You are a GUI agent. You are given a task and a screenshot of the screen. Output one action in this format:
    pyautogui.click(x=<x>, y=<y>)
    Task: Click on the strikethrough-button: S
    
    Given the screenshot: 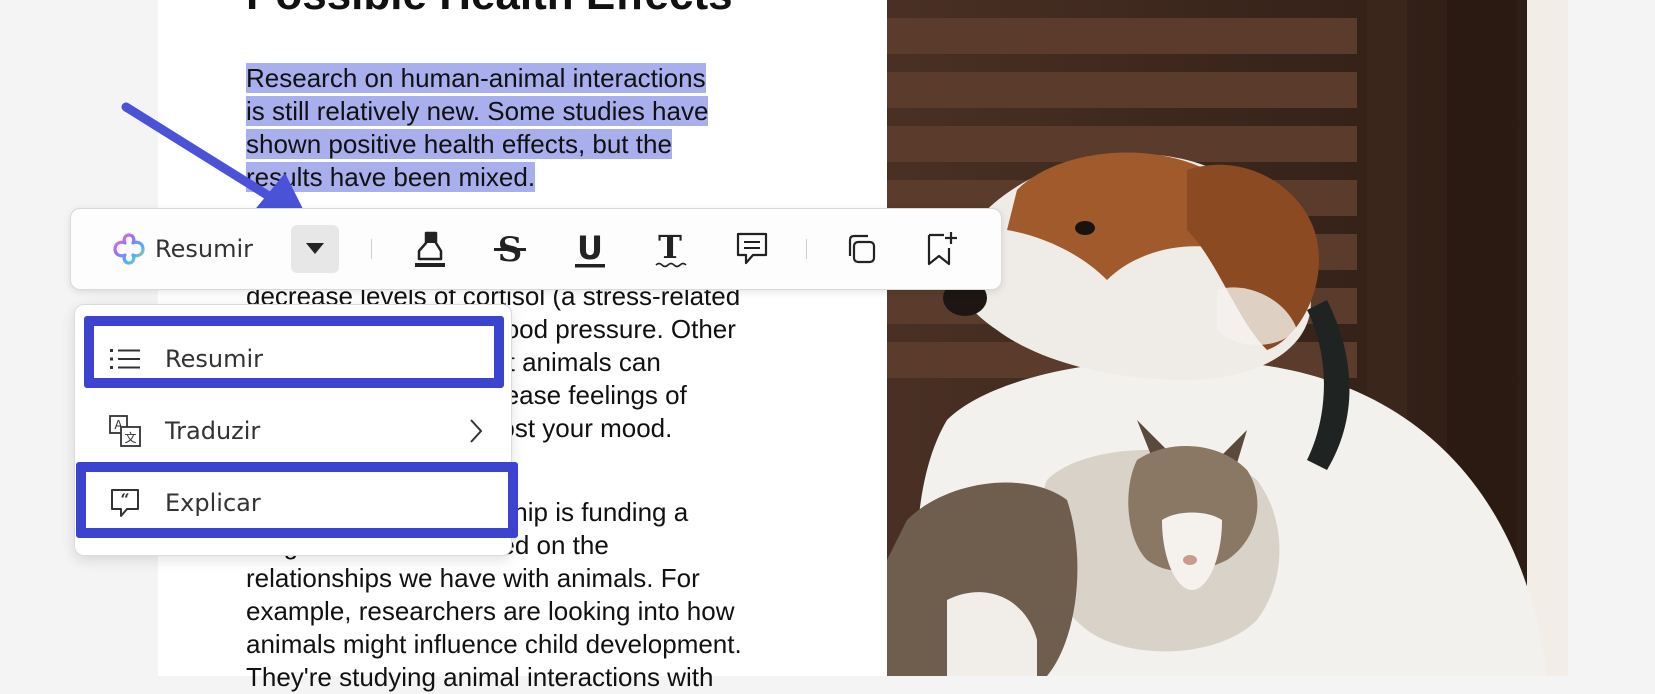 What is the action you would take?
    pyautogui.click(x=510, y=249)
    